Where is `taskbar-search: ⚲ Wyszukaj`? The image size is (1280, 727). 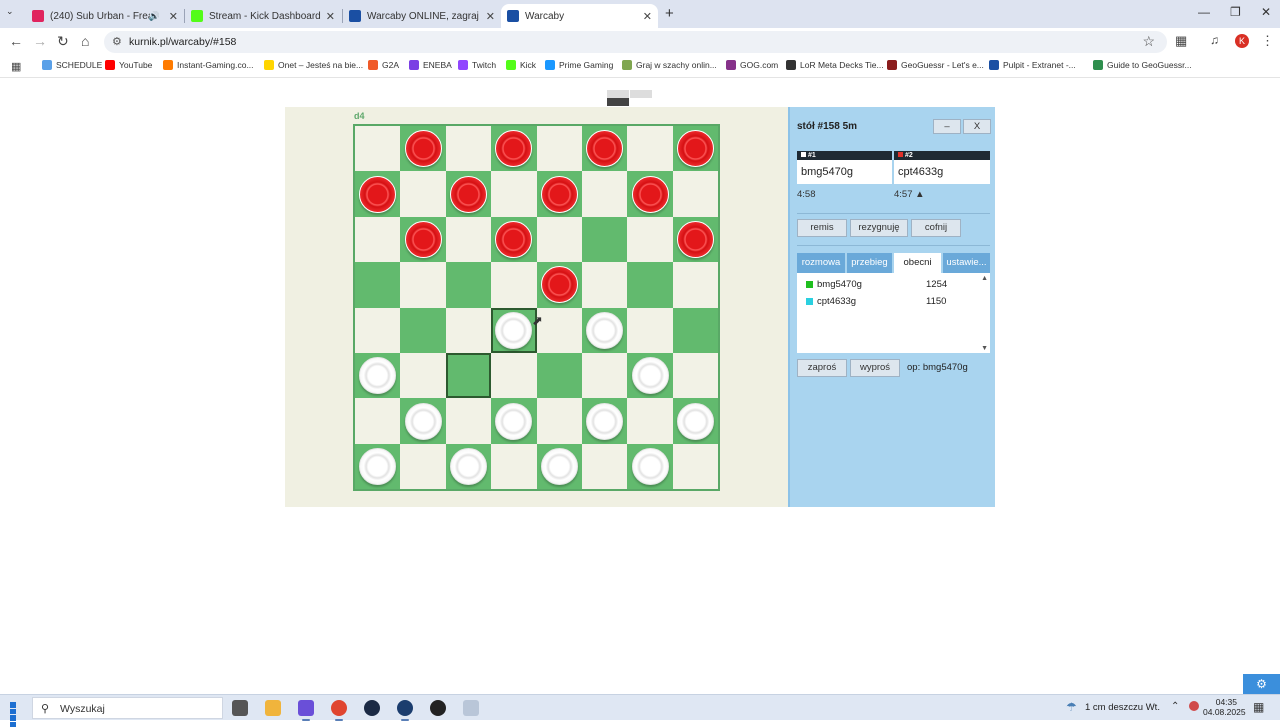 taskbar-search: ⚲ Wyszukaj is located at coordinates (127, 708).